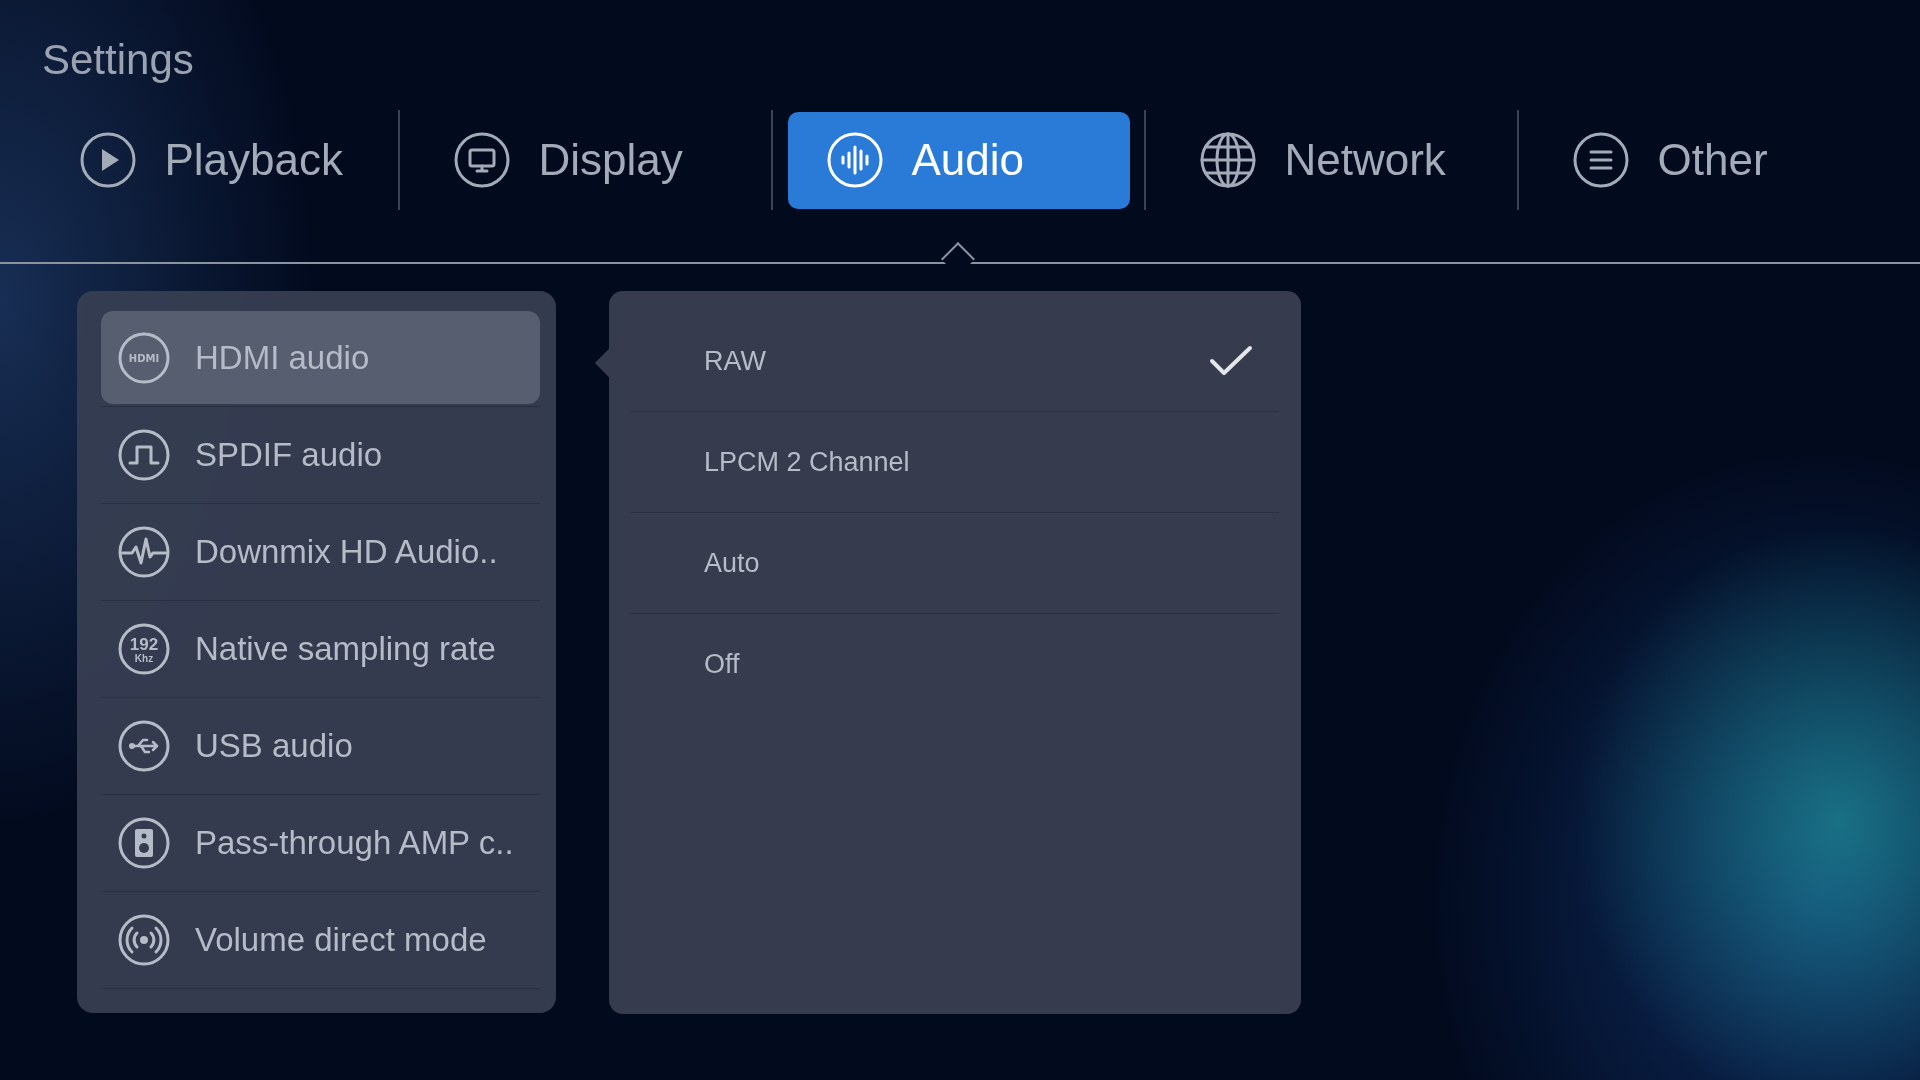 The height and width of the screenshot is (1080, 1920). What do you see at coordinates (1331, 160) in the screenshot?
I see `tab: Network` at bounding box center [1331, 160].